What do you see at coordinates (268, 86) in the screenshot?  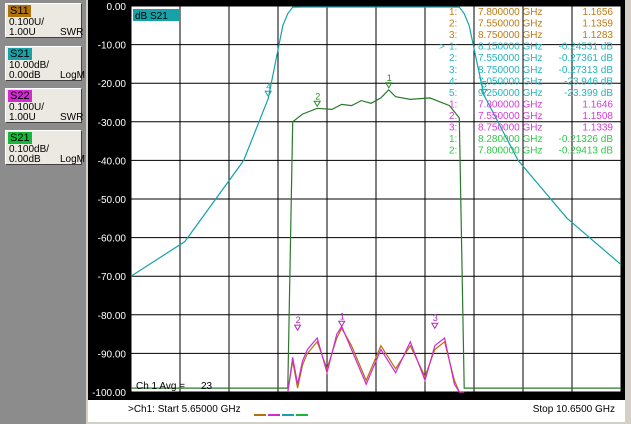 I see `marker-number: 4` at bounding box center [268, 86].